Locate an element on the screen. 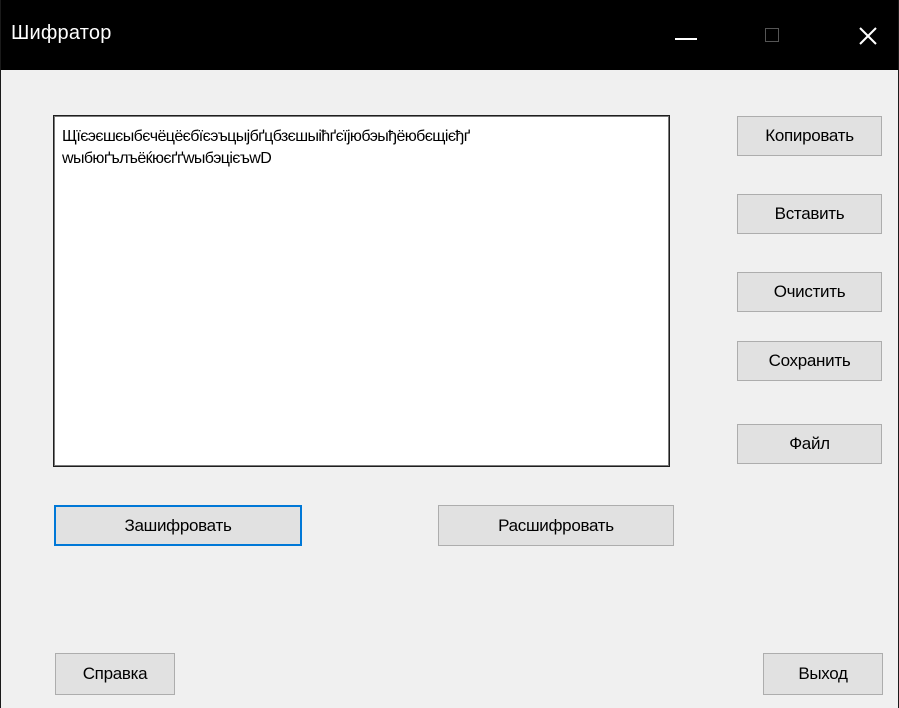 Image resolution: width=899 pixels, height=708 pixels. minimize-button is located at coordinates (686, 35).